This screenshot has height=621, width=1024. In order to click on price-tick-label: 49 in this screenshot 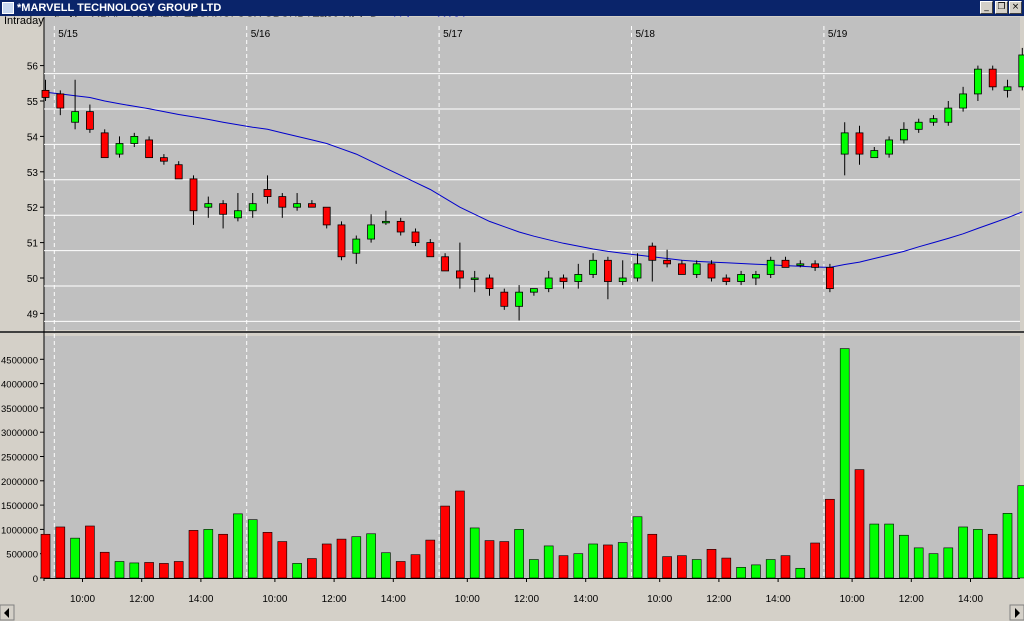, I will do `click(33, 314)`.